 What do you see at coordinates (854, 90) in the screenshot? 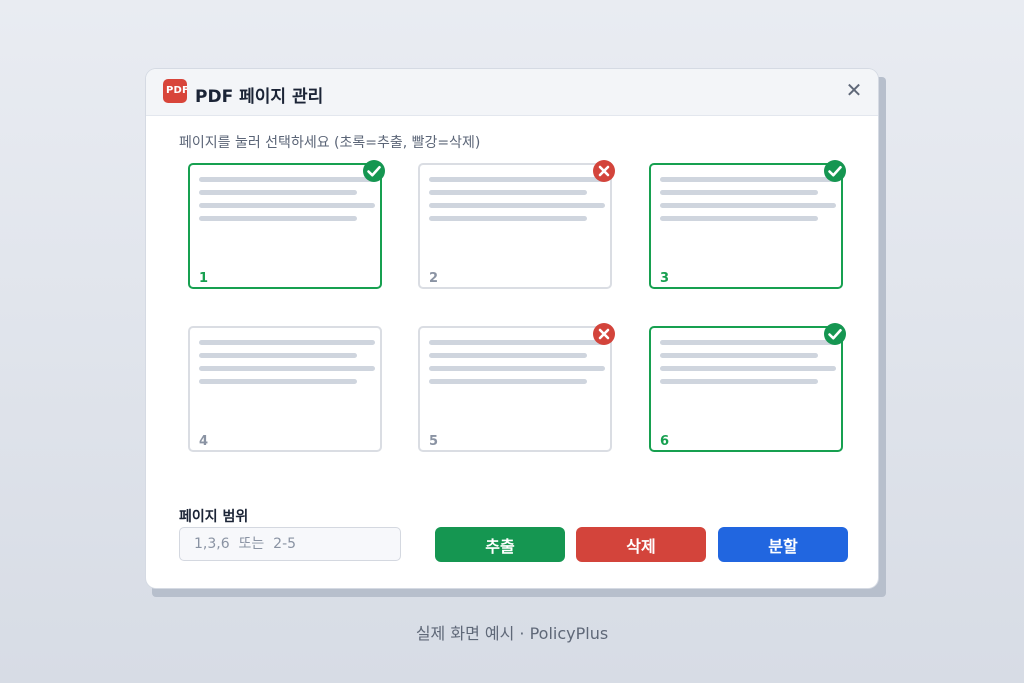
I see `close-icon: ✕` at bounding box center [854, 90].